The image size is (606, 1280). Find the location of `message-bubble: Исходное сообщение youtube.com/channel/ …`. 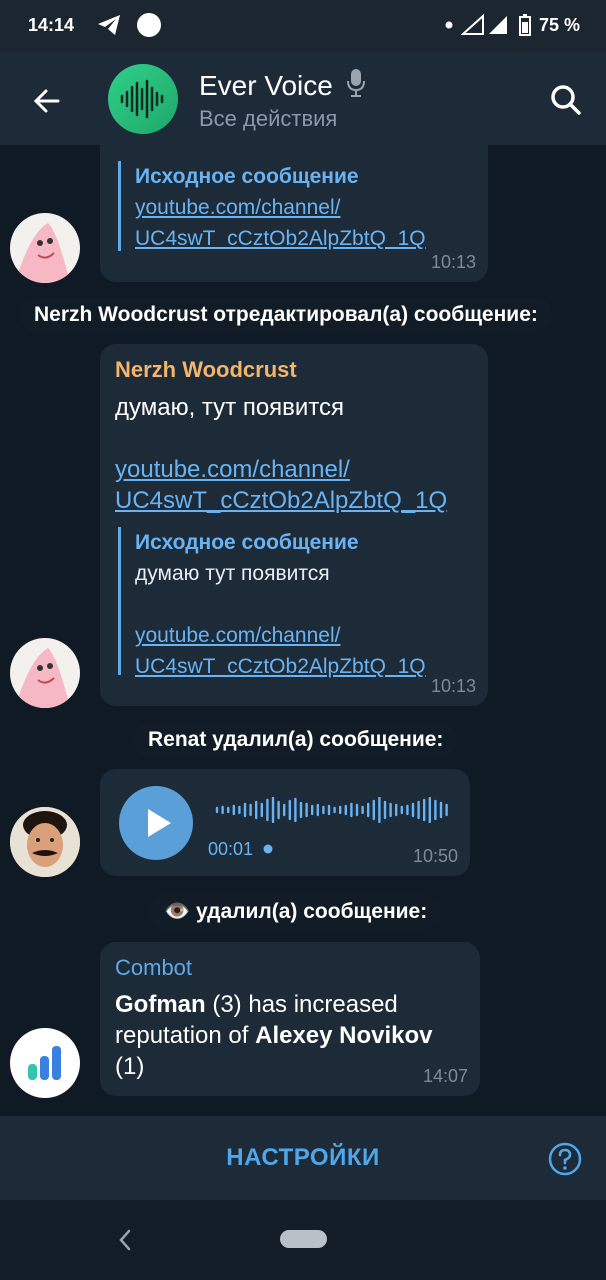

message-bubble: Исходное сообщение youtube.com/channel/ … is located at coordinates (294, 213).